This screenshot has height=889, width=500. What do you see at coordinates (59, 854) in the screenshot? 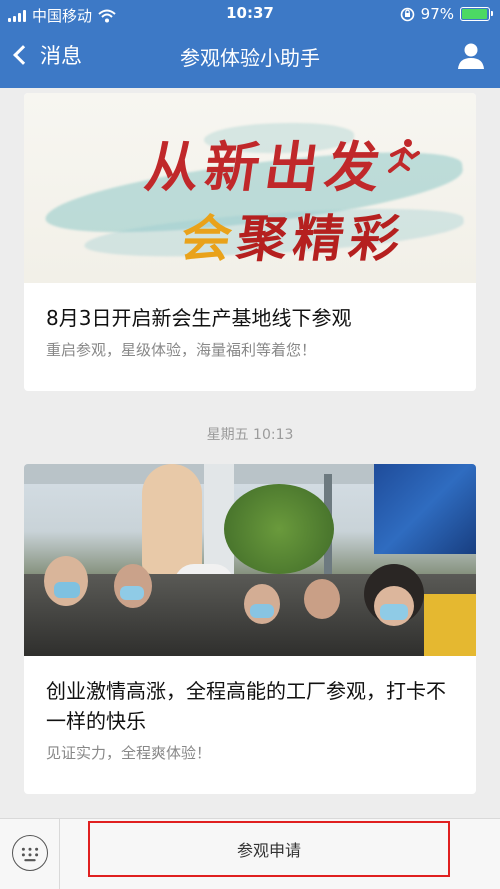
I see `divider` at bounding box center [59, 854].